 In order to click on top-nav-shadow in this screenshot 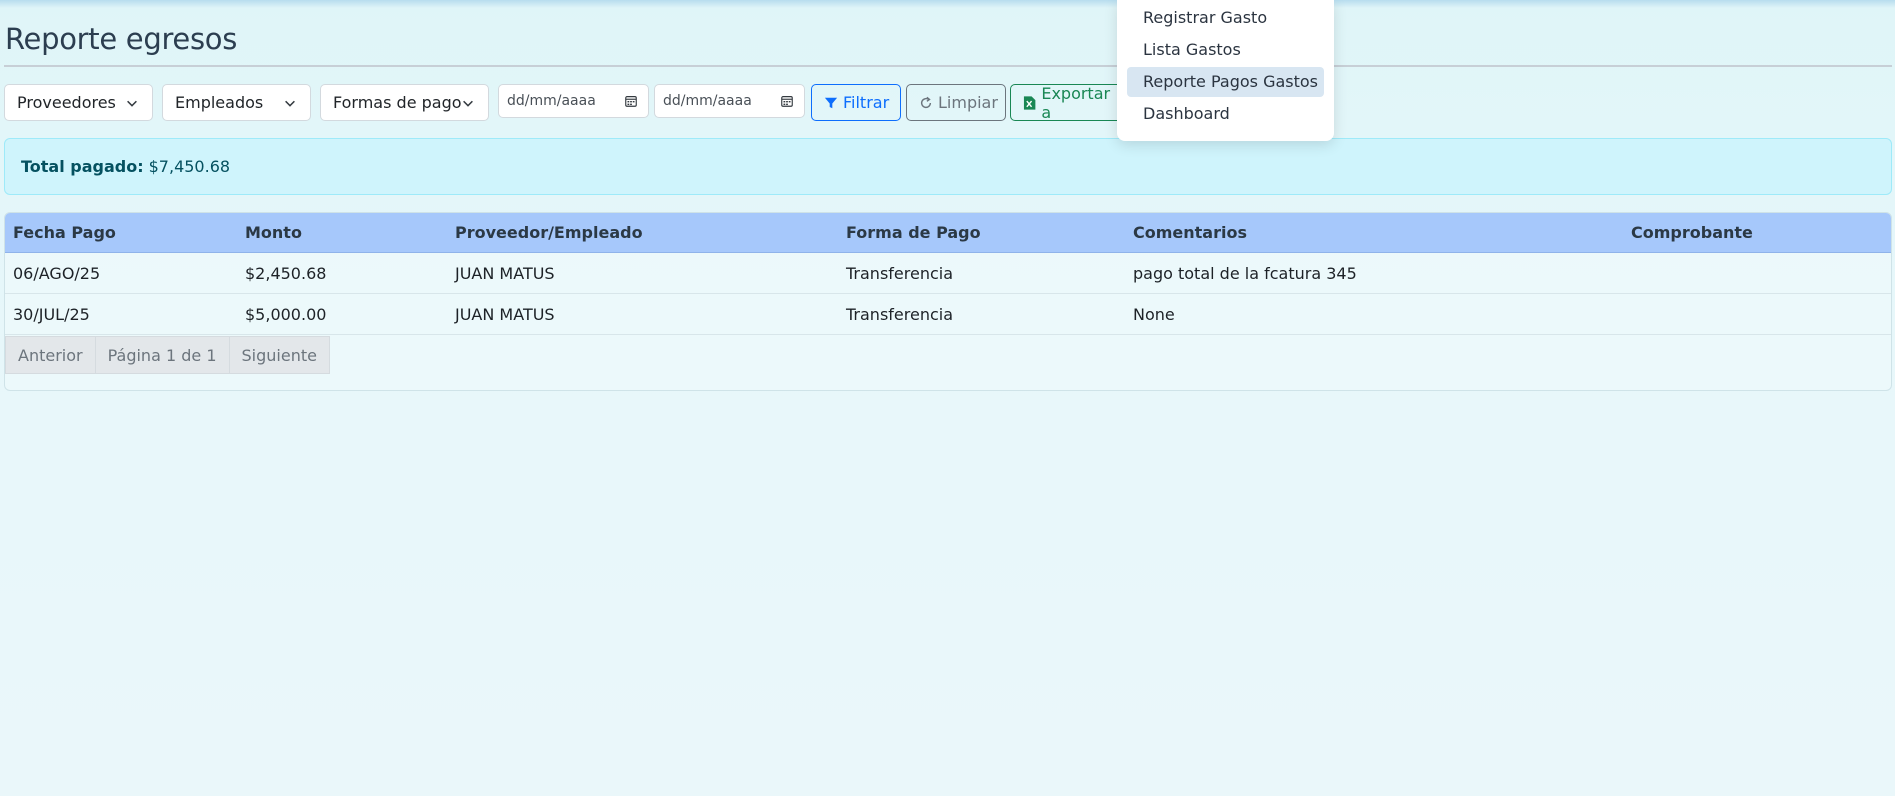, I will do `click(947, 4)`.